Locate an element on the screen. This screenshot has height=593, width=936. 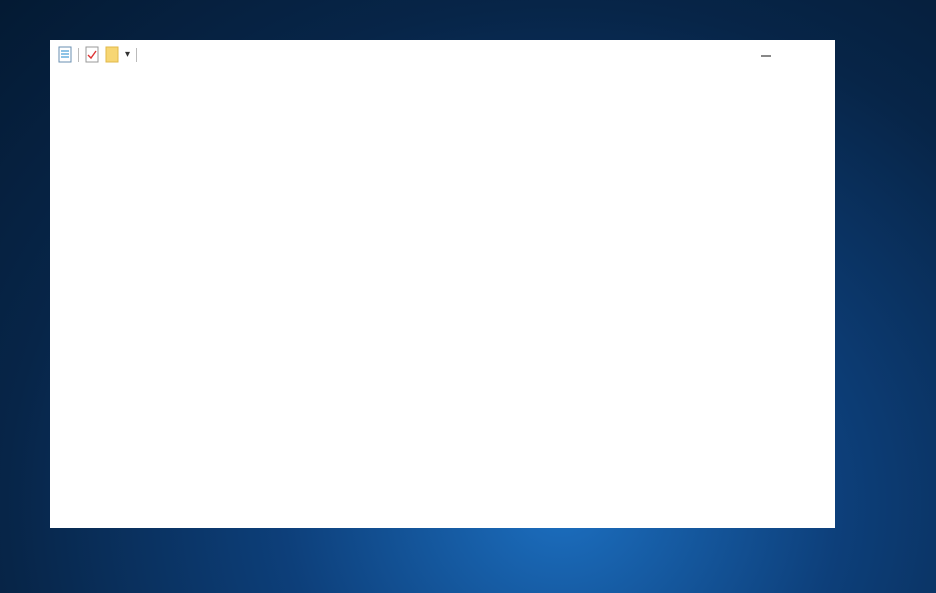
minimize-hit is located at coordinates (765, 55).